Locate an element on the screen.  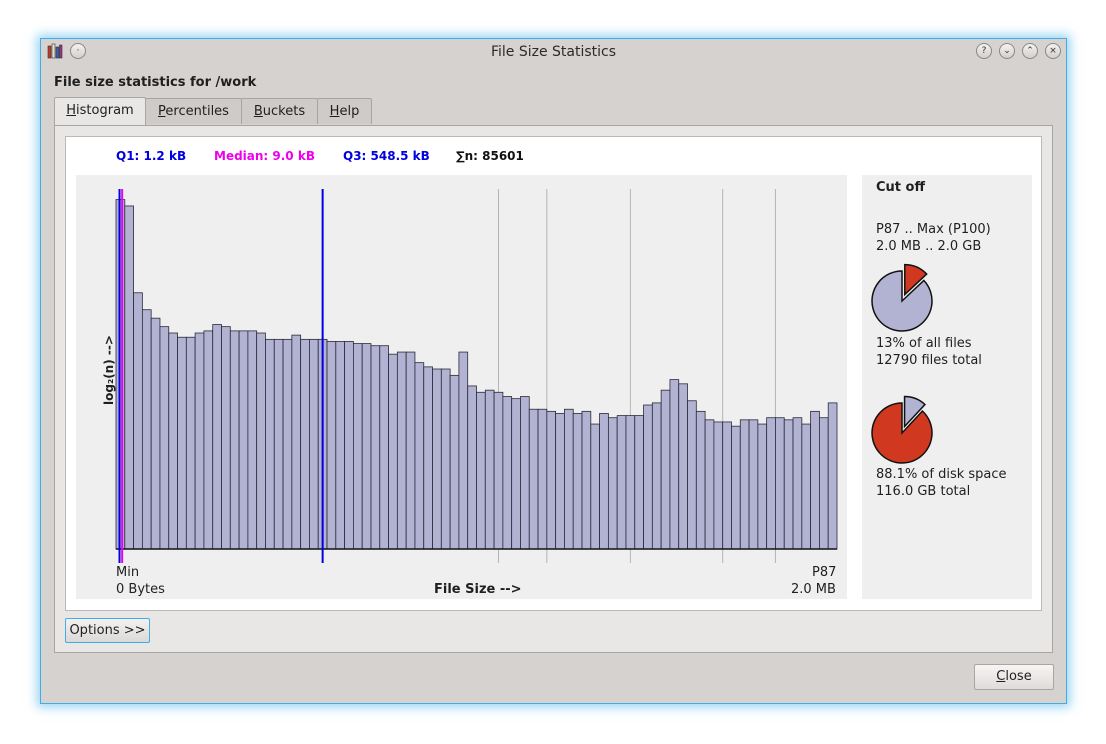
disk-total-text: 116.0 GB total is located at coordinates (923, 491).